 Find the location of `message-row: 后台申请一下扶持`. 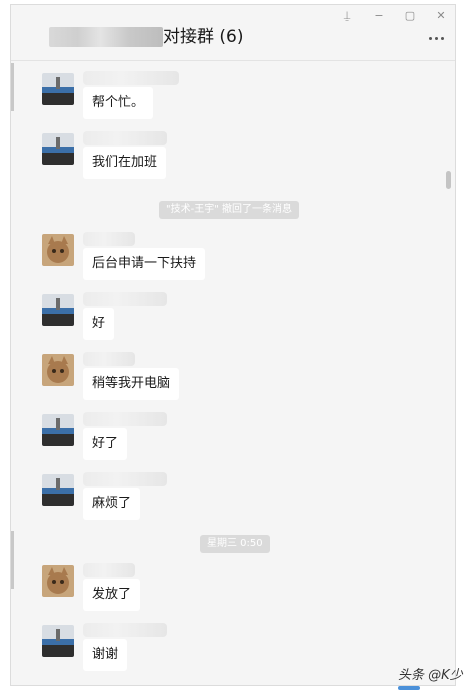

message-row: 后台申请一下扶持 is located at coordinates (233, 263).